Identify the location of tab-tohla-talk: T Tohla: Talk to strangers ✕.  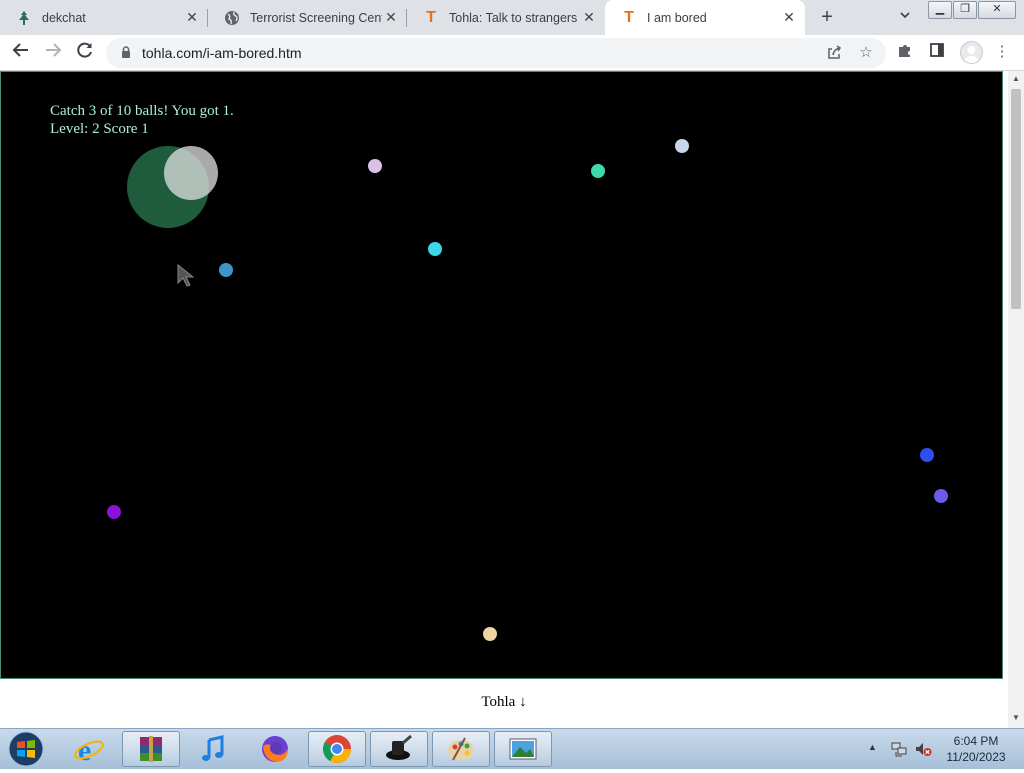
(506, 17).